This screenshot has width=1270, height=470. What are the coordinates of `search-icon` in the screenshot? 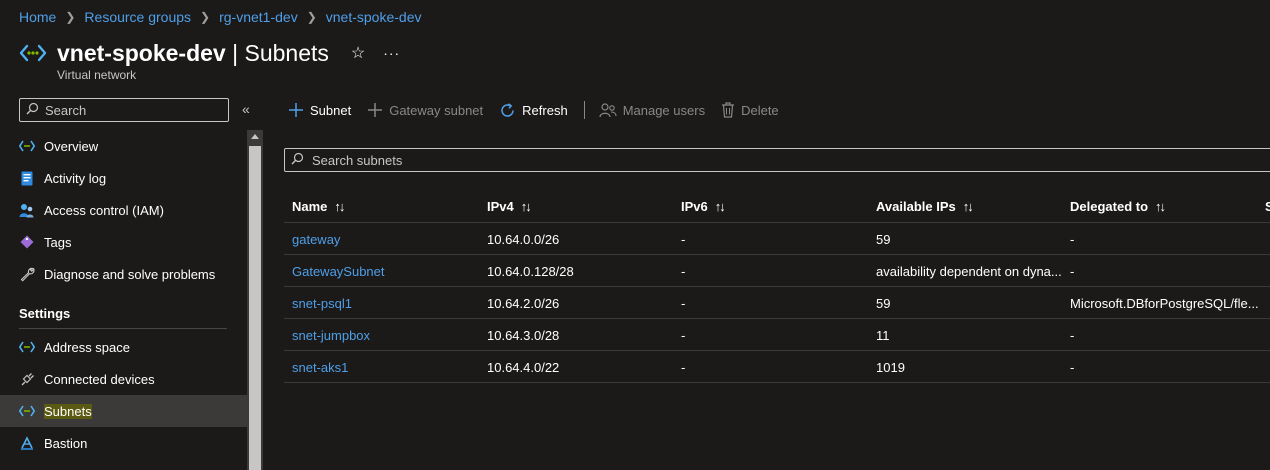 It's located at (297, 160).